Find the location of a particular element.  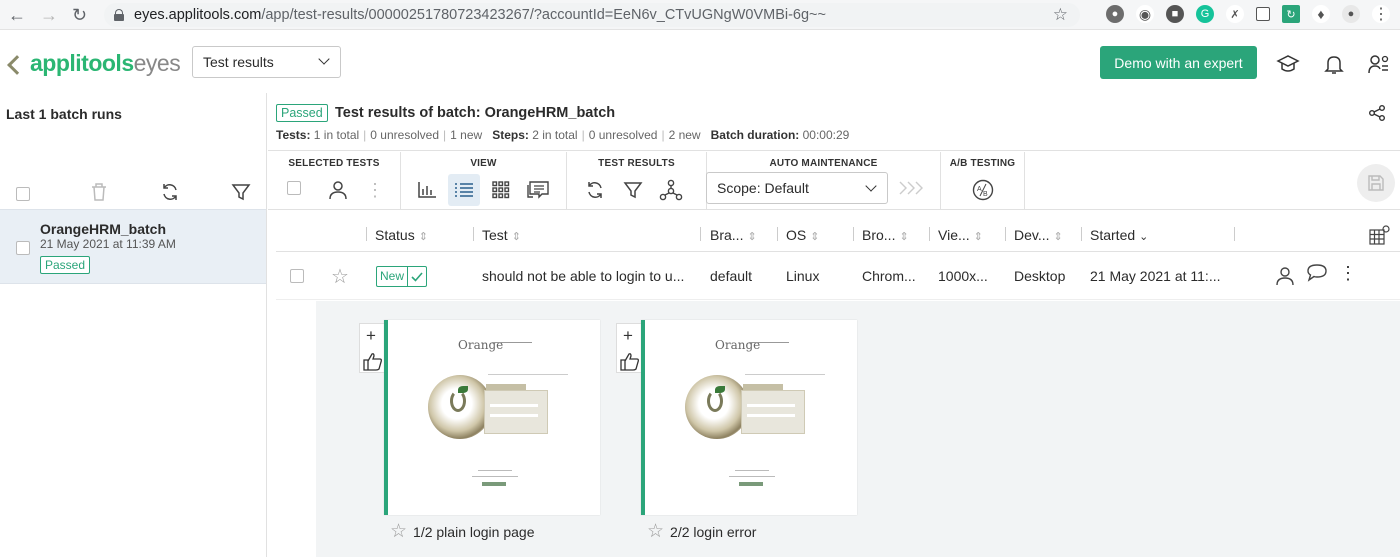

grammarly-icon: G is located at coordinates (1205, 14).